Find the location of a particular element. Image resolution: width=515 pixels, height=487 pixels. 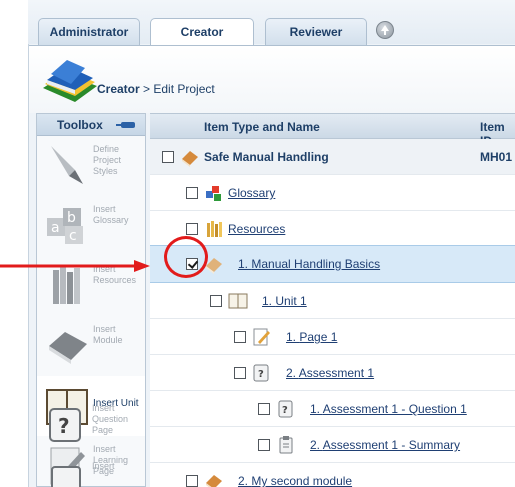

breadcrumb: Creator > Edit Project is located at coordinates (156, 89).